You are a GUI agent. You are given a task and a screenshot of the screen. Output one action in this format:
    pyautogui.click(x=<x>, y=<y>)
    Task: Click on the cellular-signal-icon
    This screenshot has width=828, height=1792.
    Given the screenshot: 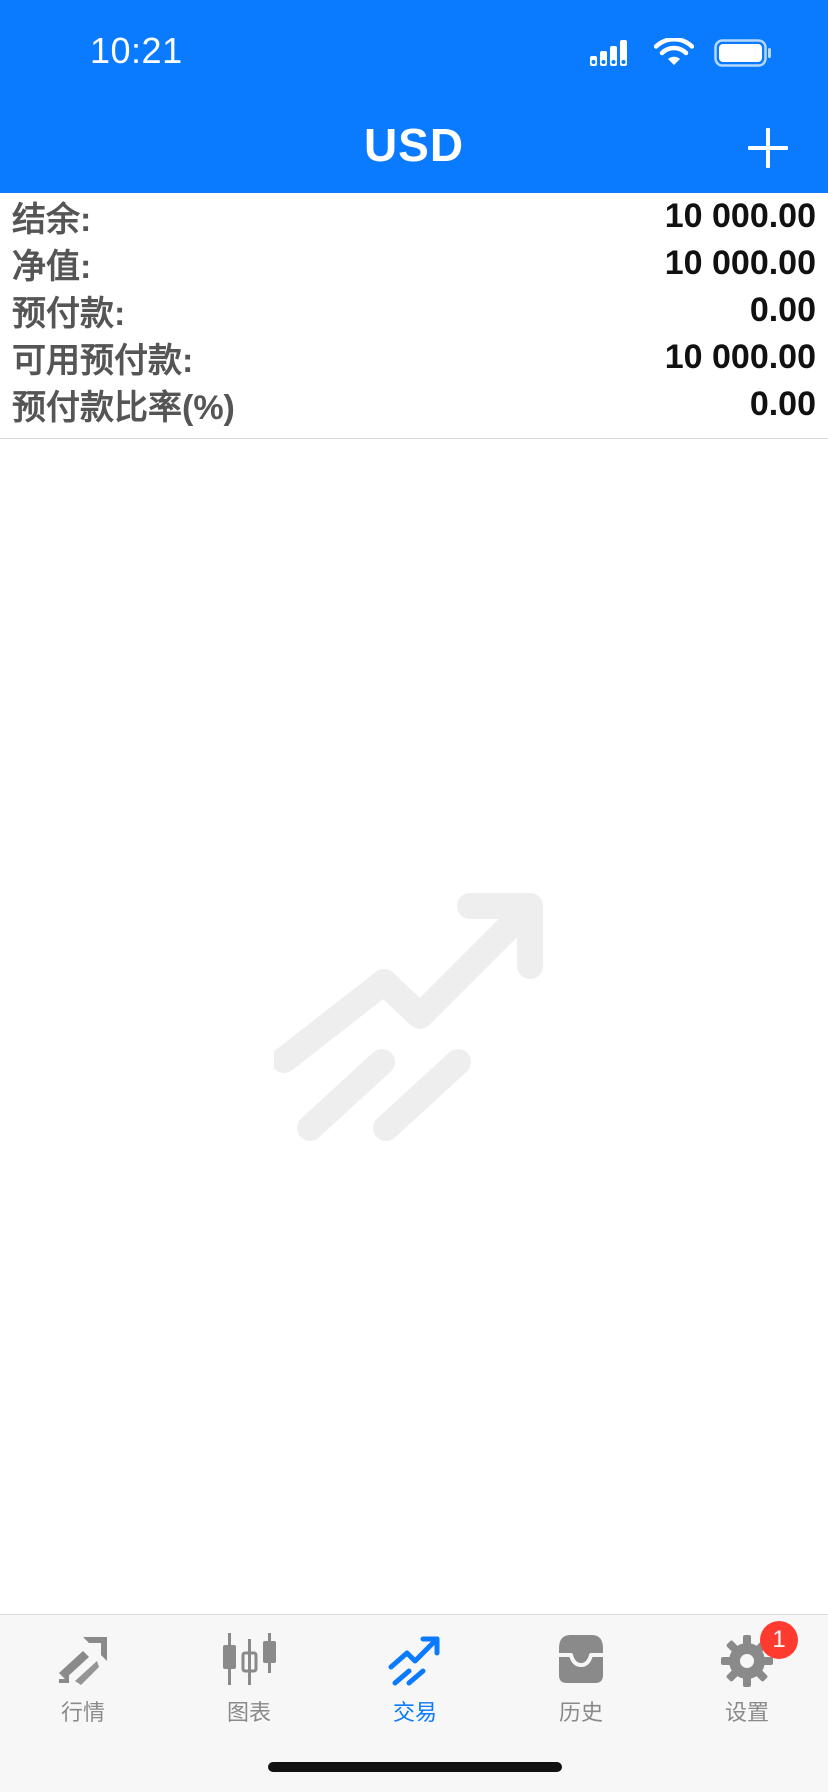 What is the action you would take?
    pyautogui.click(x=608, y=53)
    